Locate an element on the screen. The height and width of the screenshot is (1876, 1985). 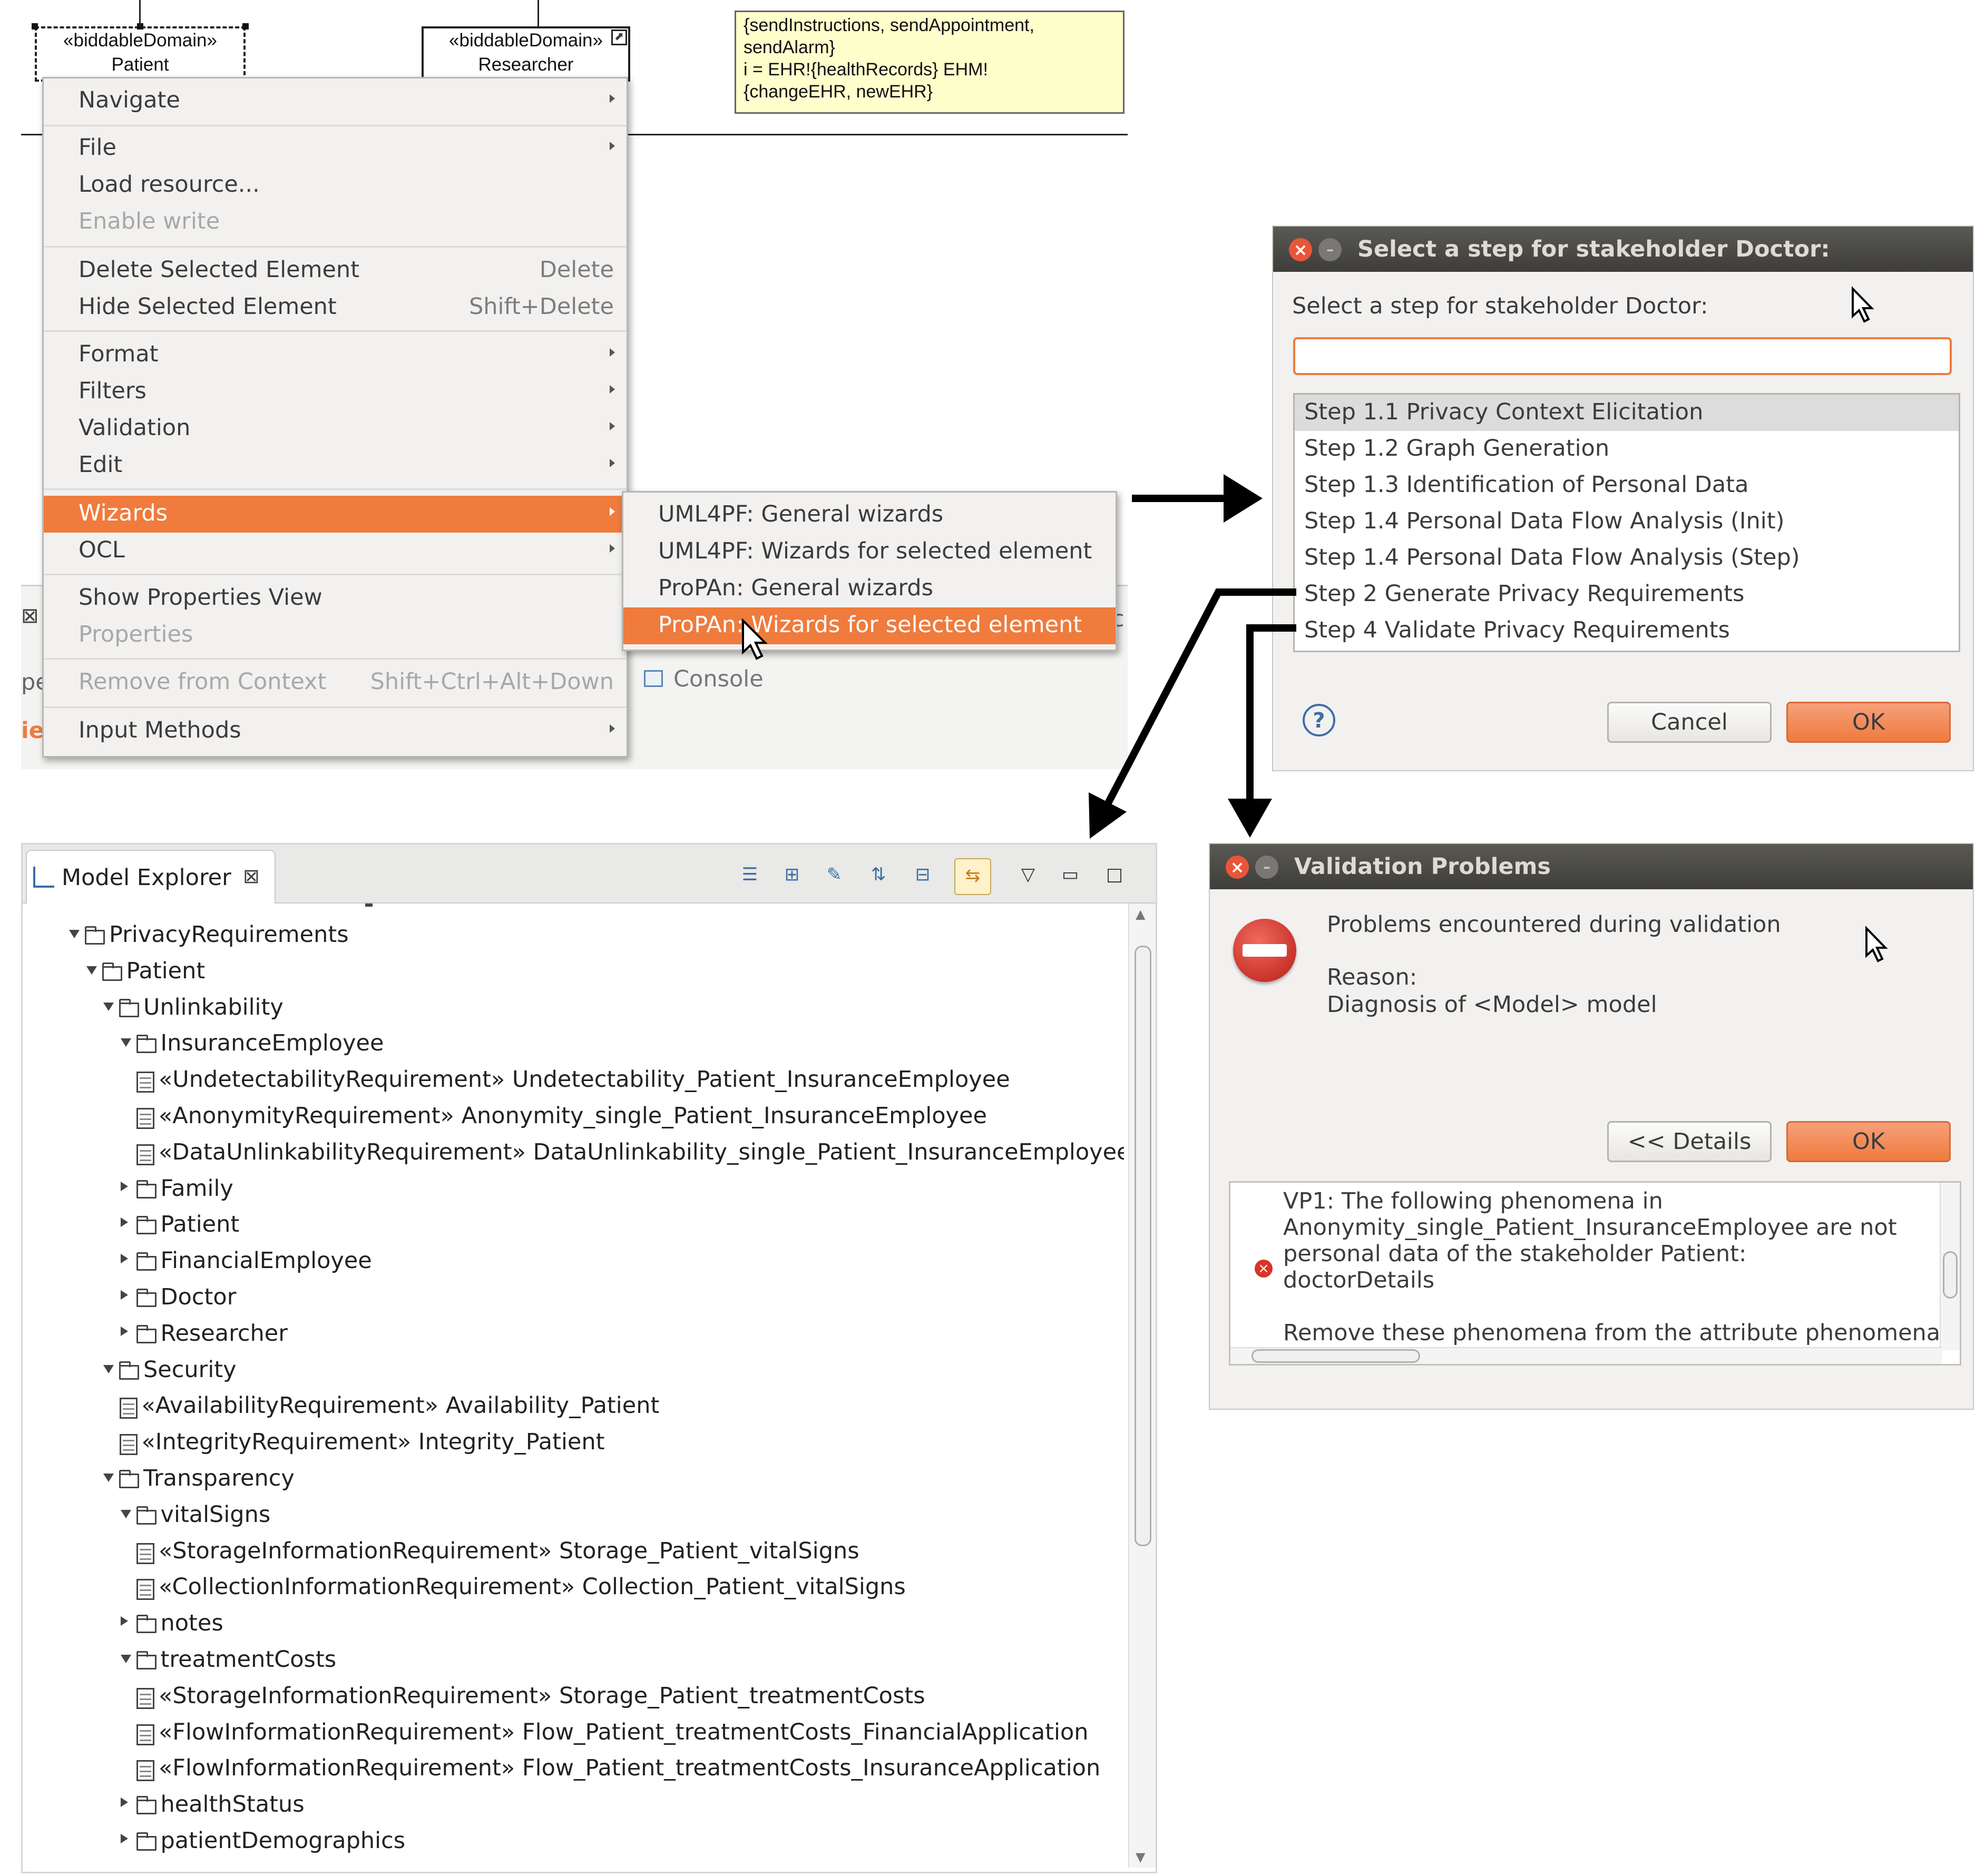
researcher-class: «biddableDomain» Researcher is located at coordinates (526, 54).